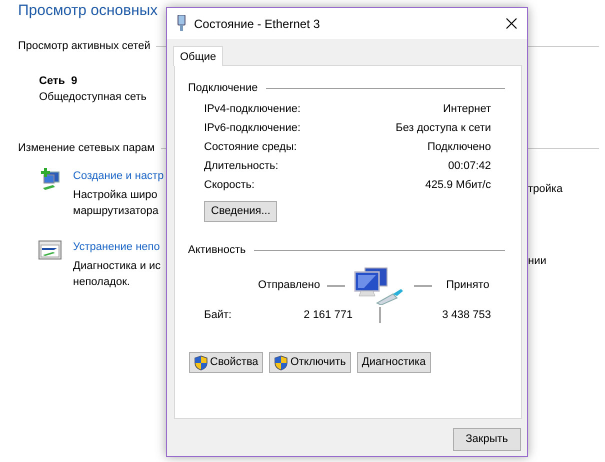 The height and width of the screenshot is (462, 605). What do you see at coordinates (118, 176) in the screenshot?
I see `task-link: Создание и настр` at bounding box center [118, 176].